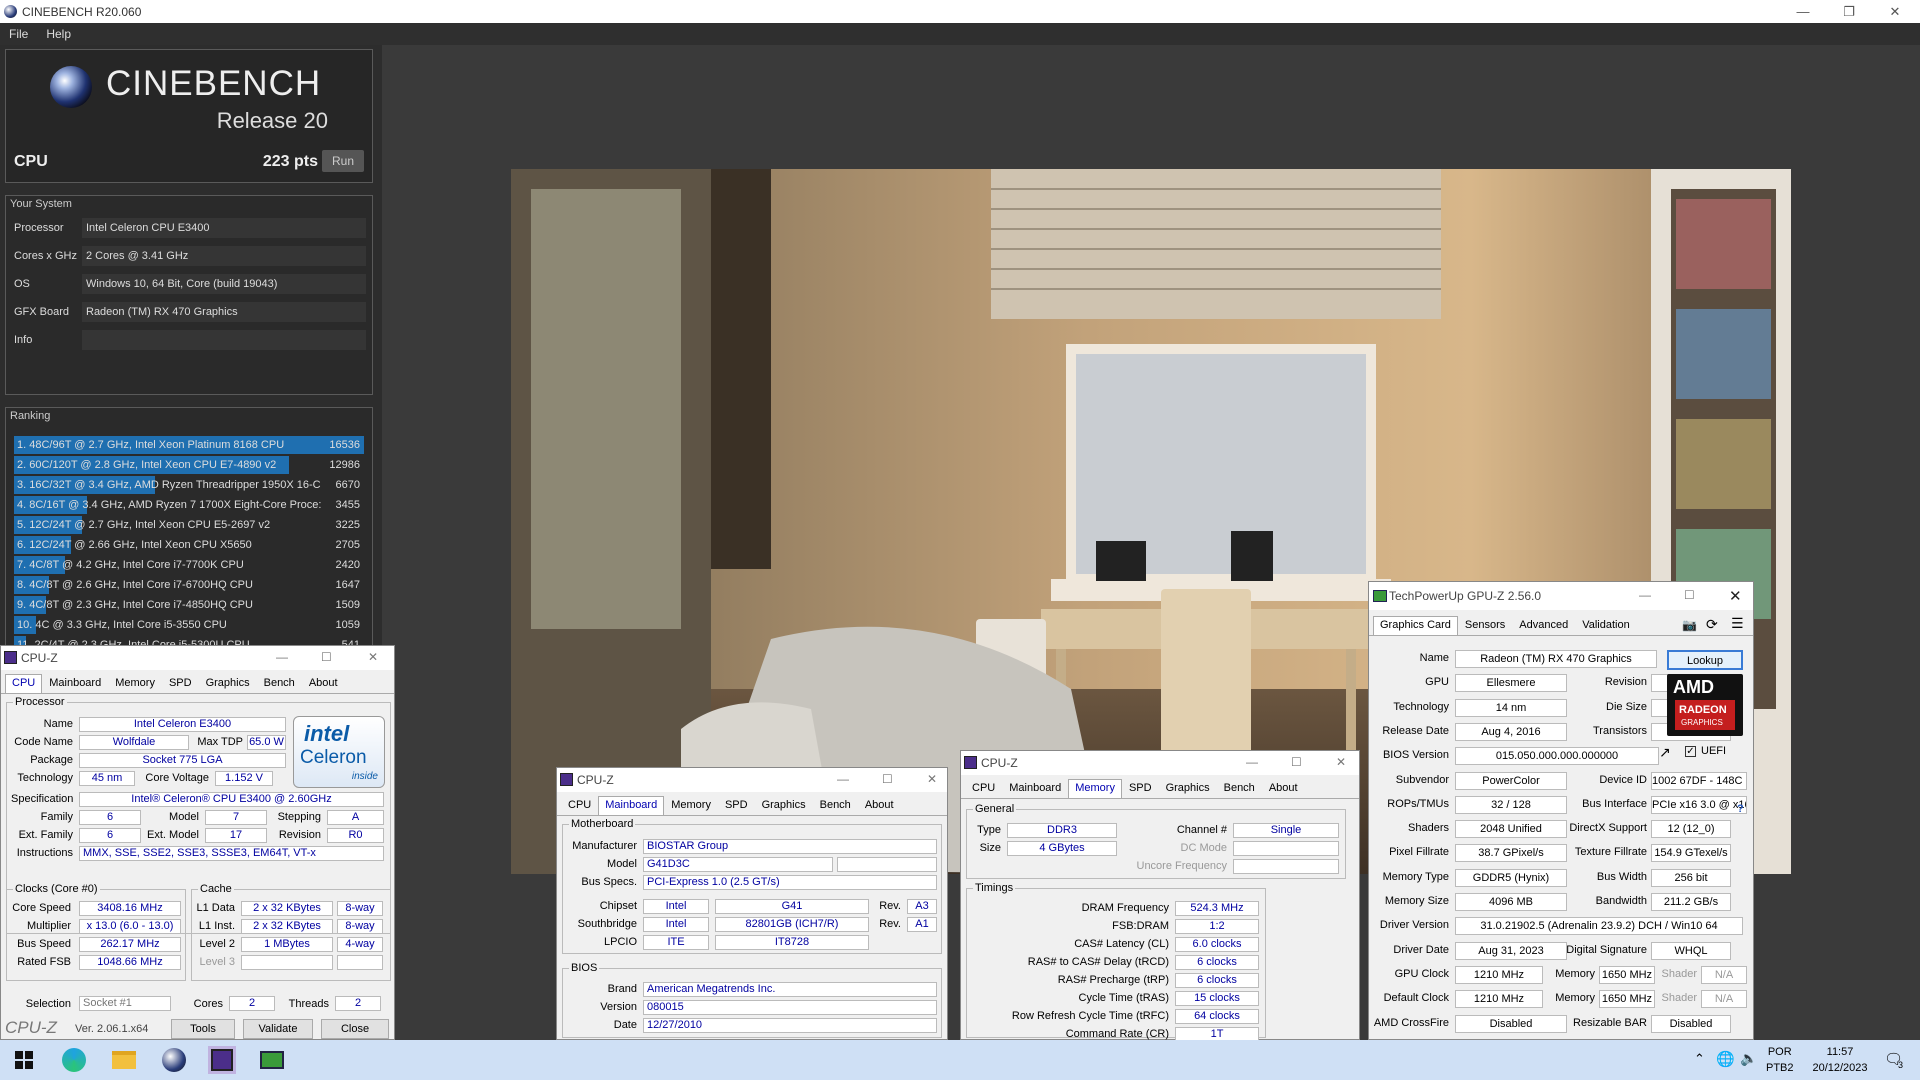 The height and width of the screenshot is (1080, 1920). What do you see at coordinates (1803, 11) in the screenshot?
I see `minimize-button: —` at bounding box center [1803, 11].